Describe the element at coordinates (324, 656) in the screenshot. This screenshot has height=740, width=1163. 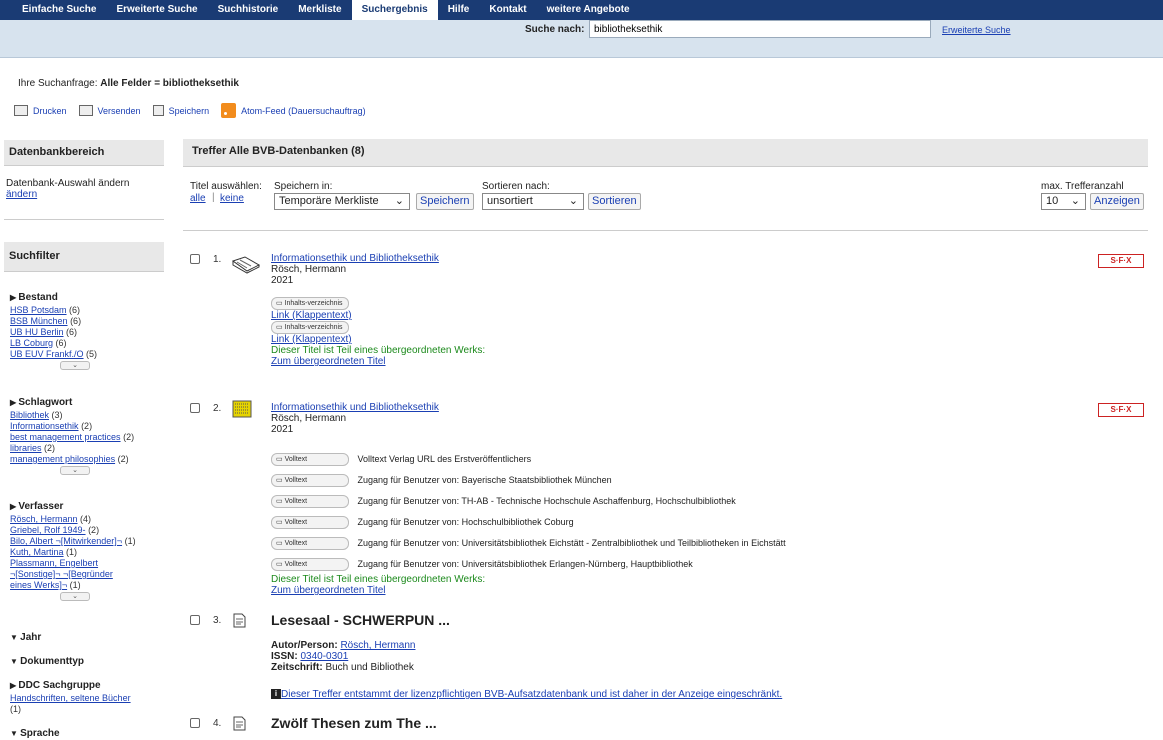
I see `issn-link: 0340-0301` at that location.